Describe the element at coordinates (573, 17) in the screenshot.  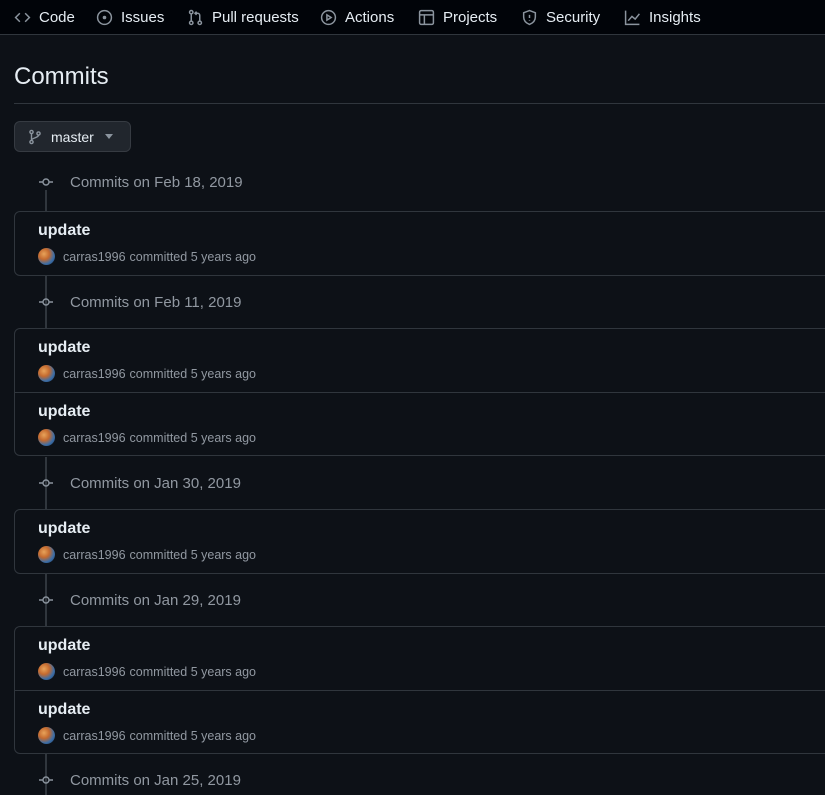
I see `tab-security-label: Security` at that location.